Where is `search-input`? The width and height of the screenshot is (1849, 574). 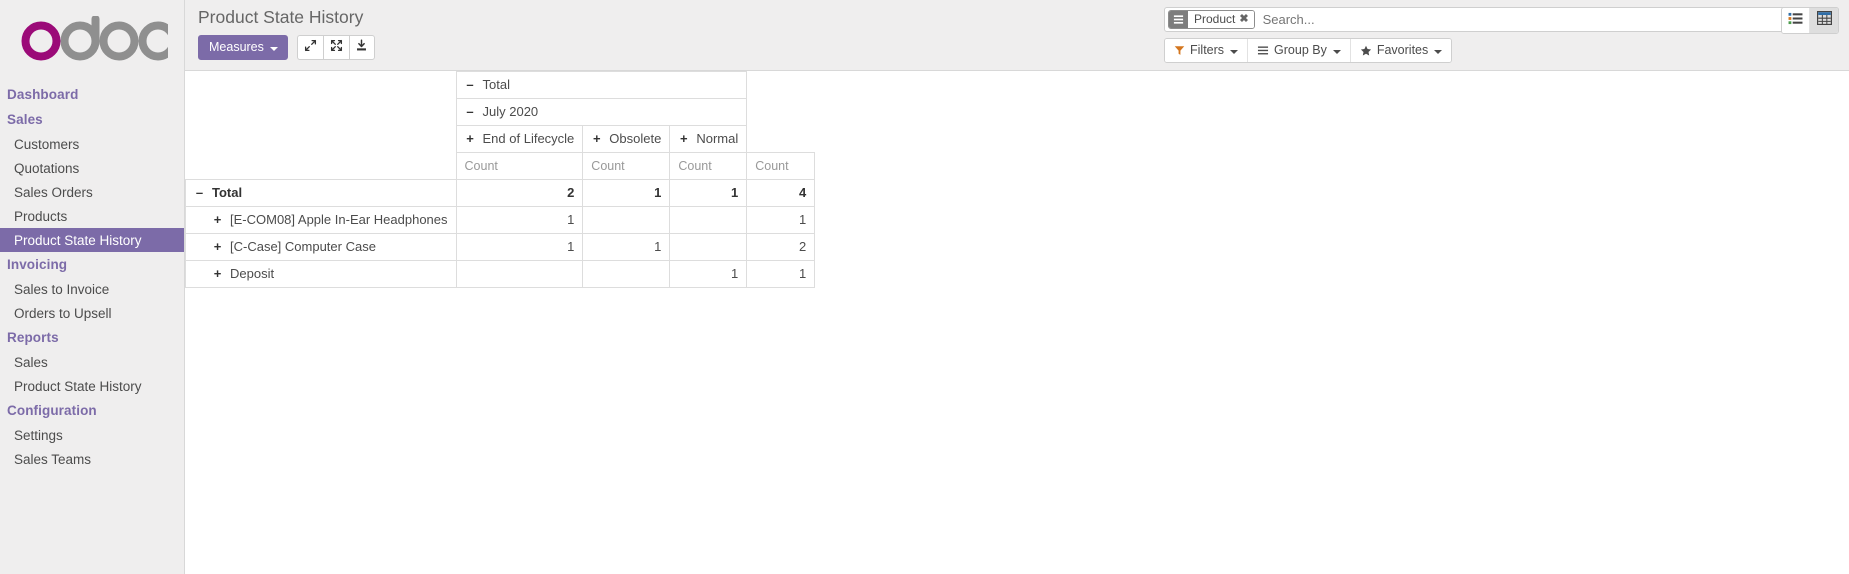
search-input is located at coordinates (1539, 19).